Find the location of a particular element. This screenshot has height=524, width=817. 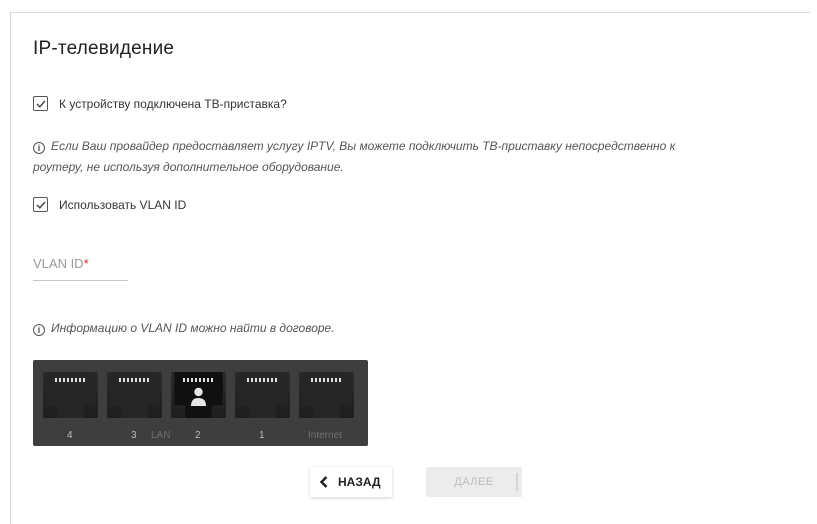

left-divider is located at coordinates (10, 268).